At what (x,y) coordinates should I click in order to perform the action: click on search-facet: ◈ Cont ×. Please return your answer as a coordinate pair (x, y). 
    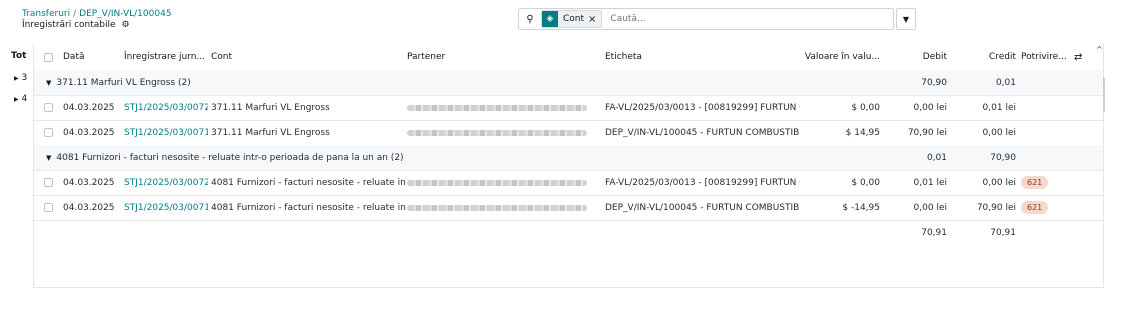
    Looking at the image, I should click on (572, 19).